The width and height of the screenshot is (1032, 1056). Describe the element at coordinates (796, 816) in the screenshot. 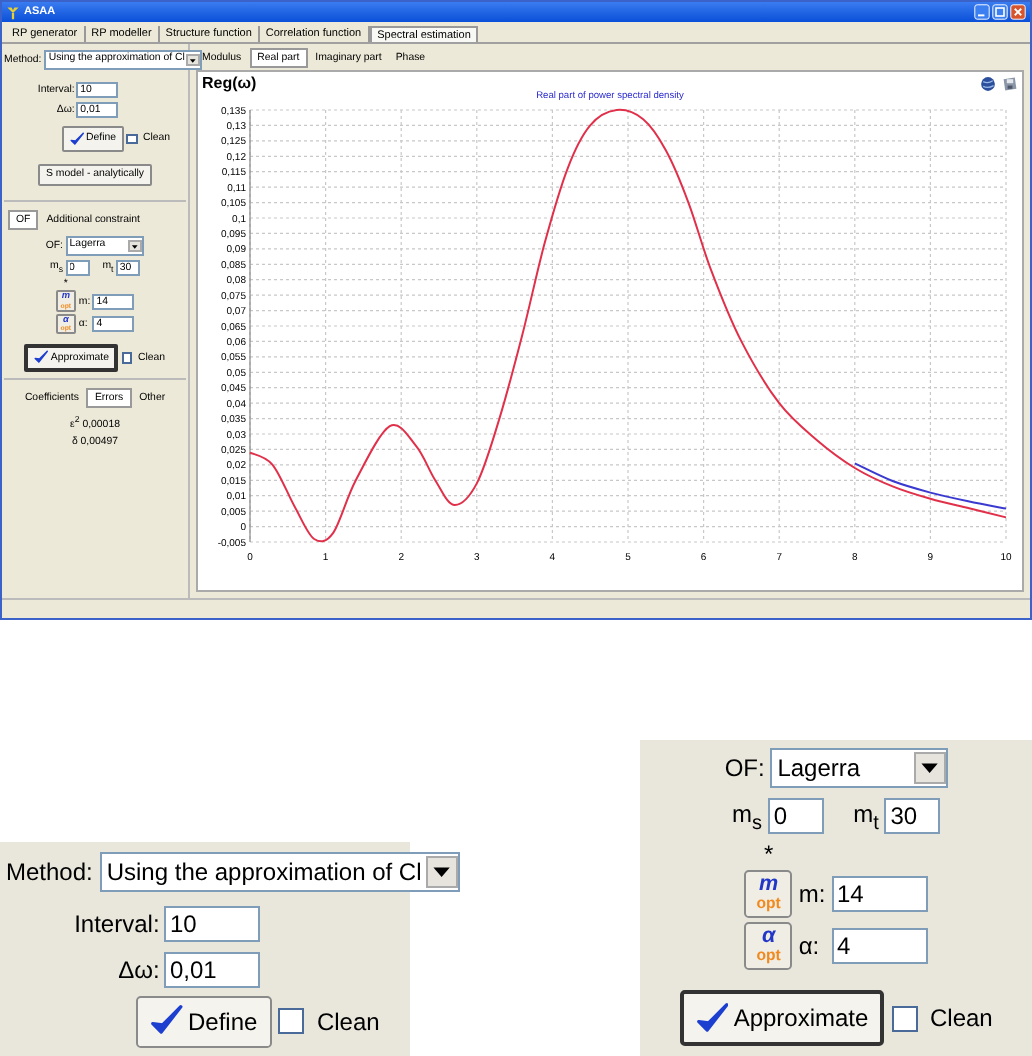

I see `ms-field: 0` at that location.